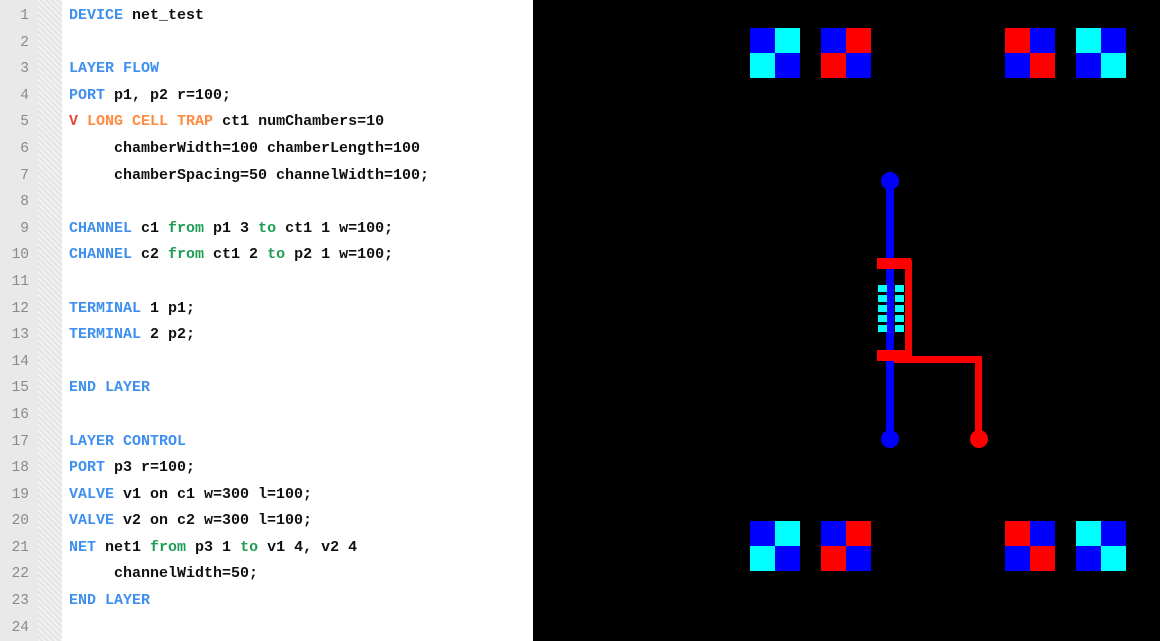 The height and width of the screenshot is (641, 1160). I want to click on code-line: PORT p3 r=100;, so click(297, 468).